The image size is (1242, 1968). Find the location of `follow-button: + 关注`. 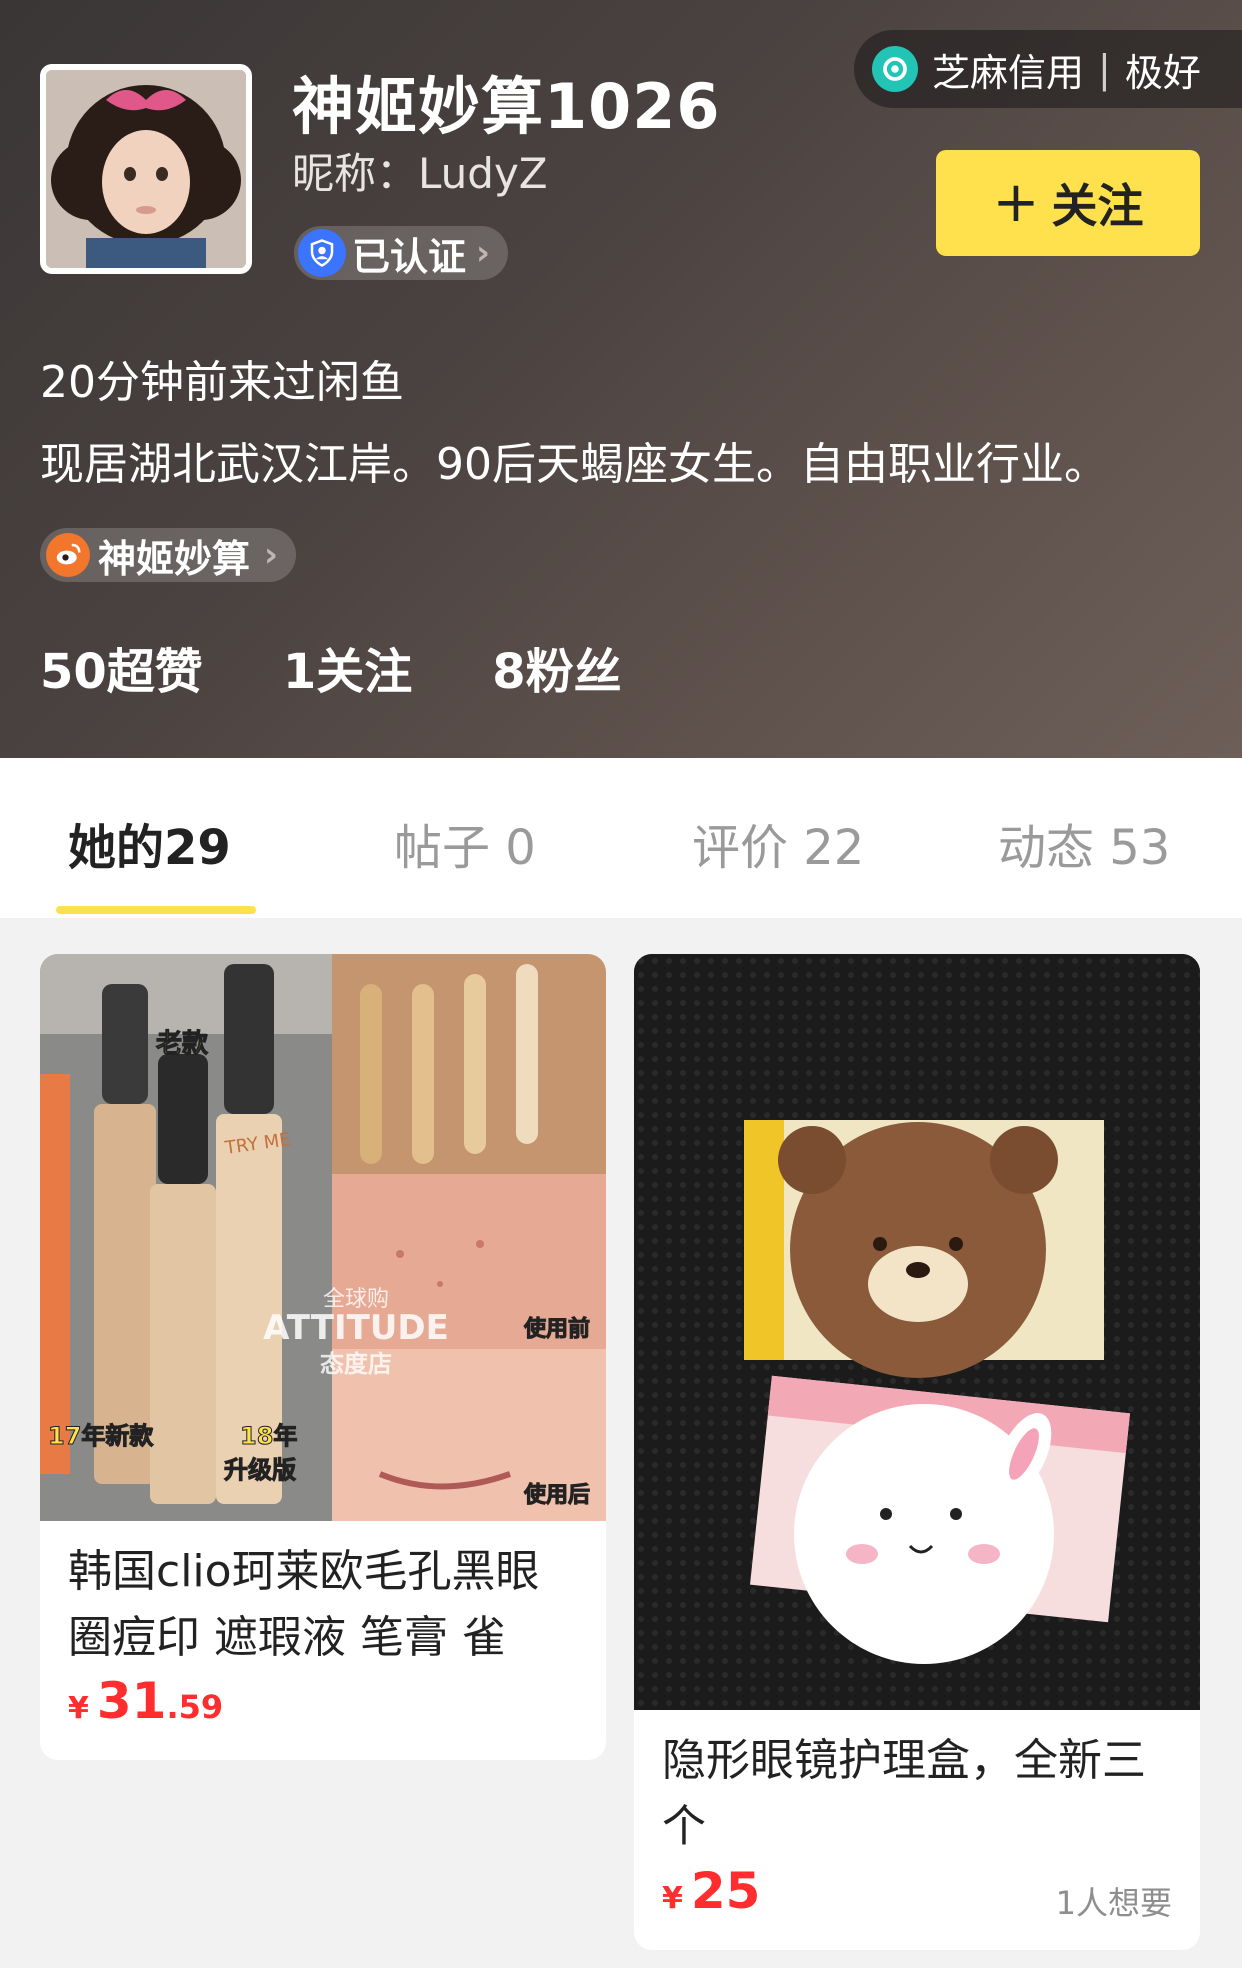

follow-button: + 关注 is located at coordinates (1068, 203).